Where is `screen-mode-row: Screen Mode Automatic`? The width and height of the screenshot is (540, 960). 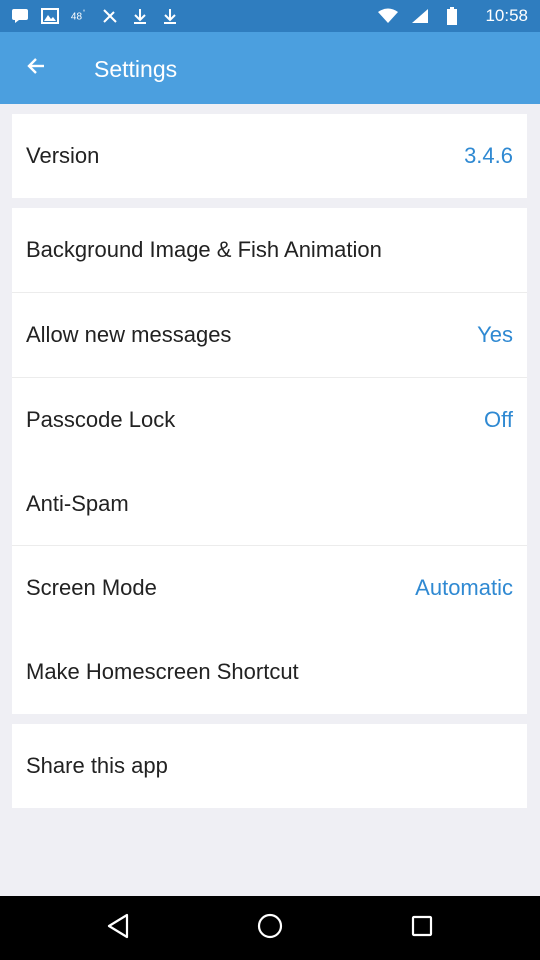 screen-mode-row: Screen Mode Automatic is located at coordinates (269, 588).